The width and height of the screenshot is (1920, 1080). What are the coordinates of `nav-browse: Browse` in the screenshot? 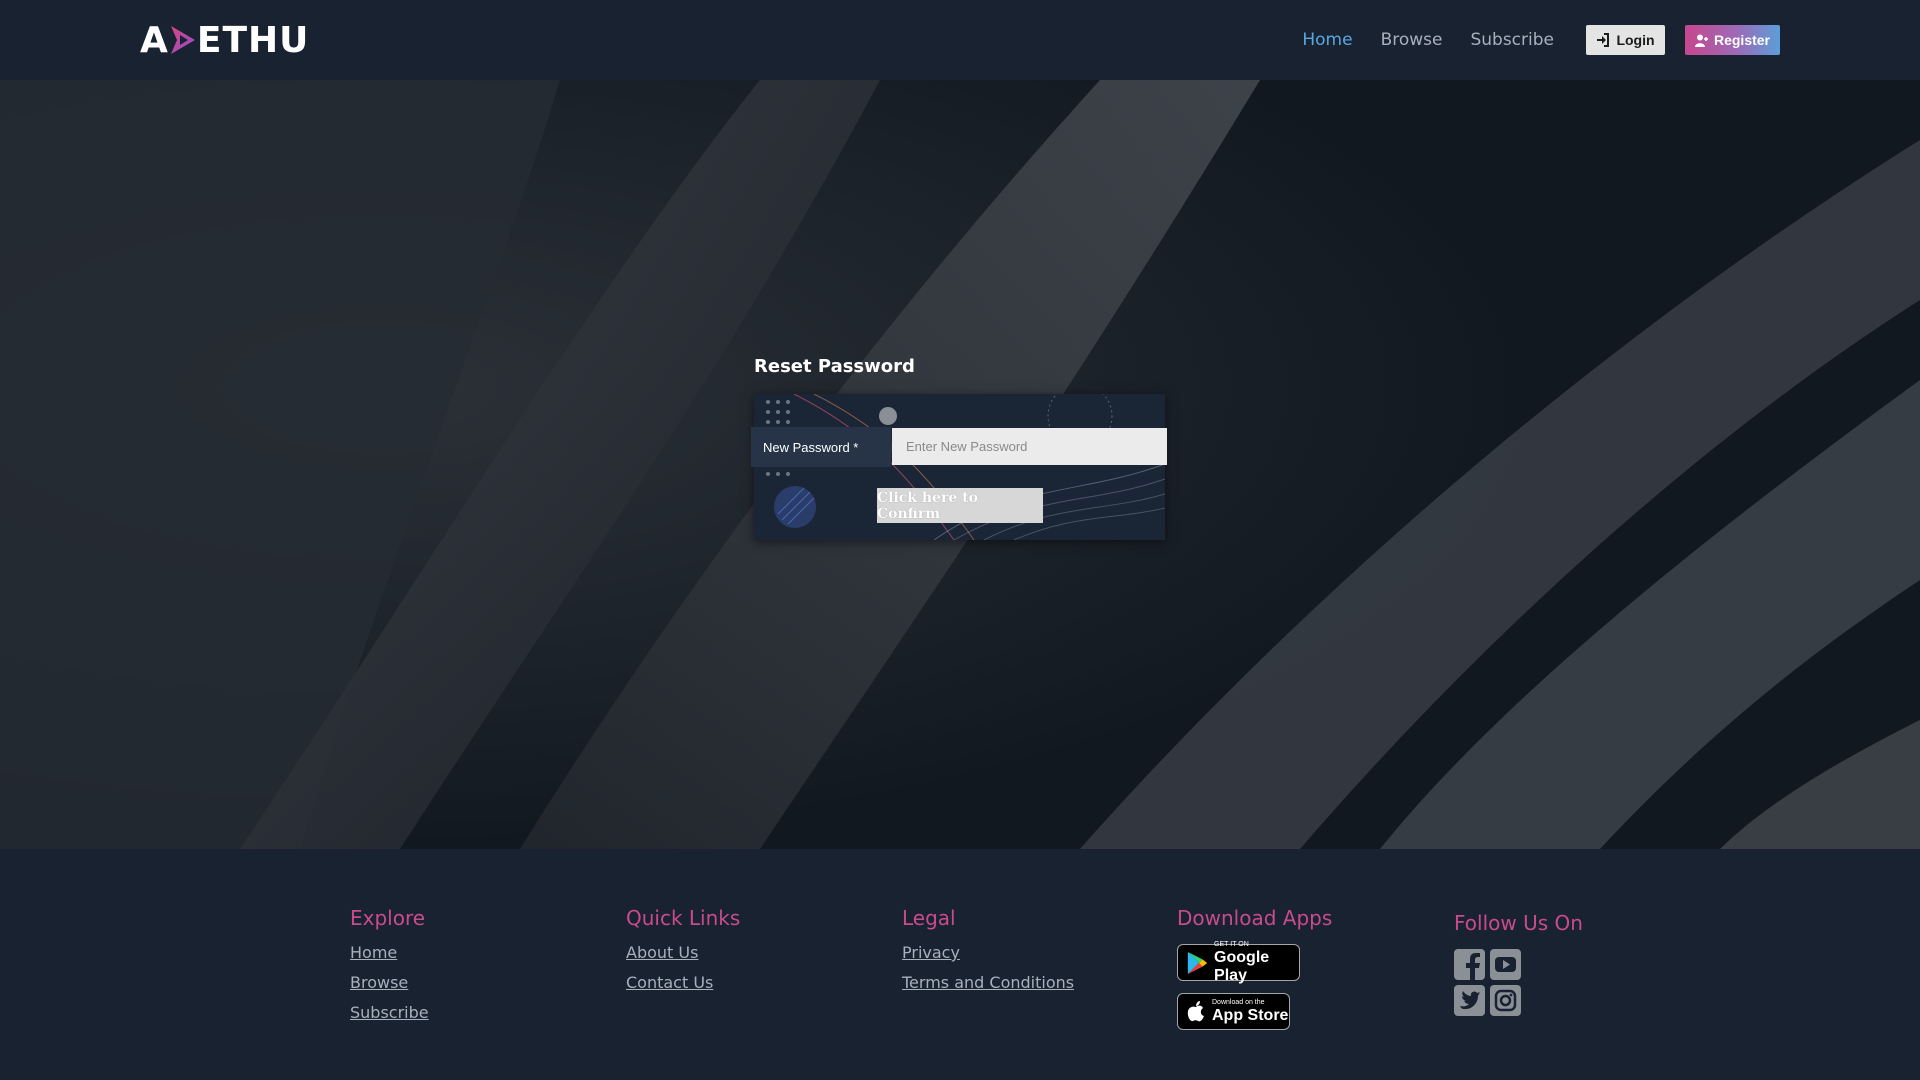 It's located at (1412, 40).